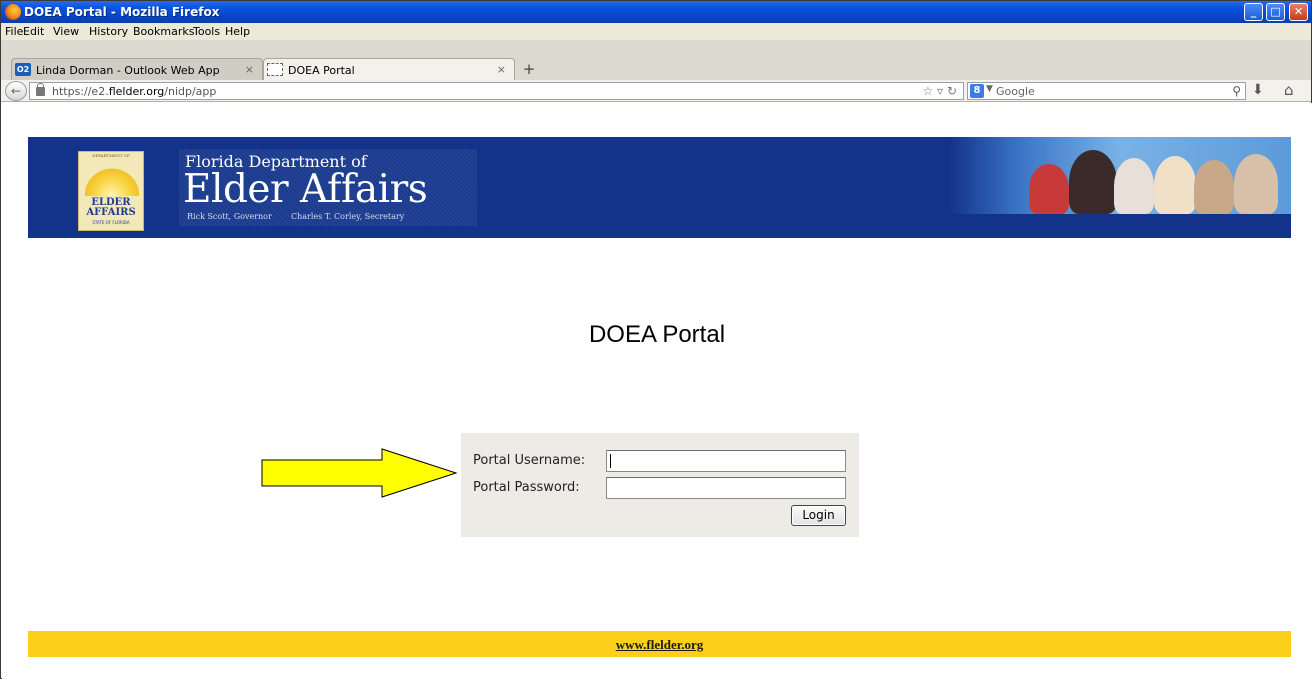 The height and width of the screenshot is (679, 1312). I want to click on new-tab-button: +, so click(529, 69).